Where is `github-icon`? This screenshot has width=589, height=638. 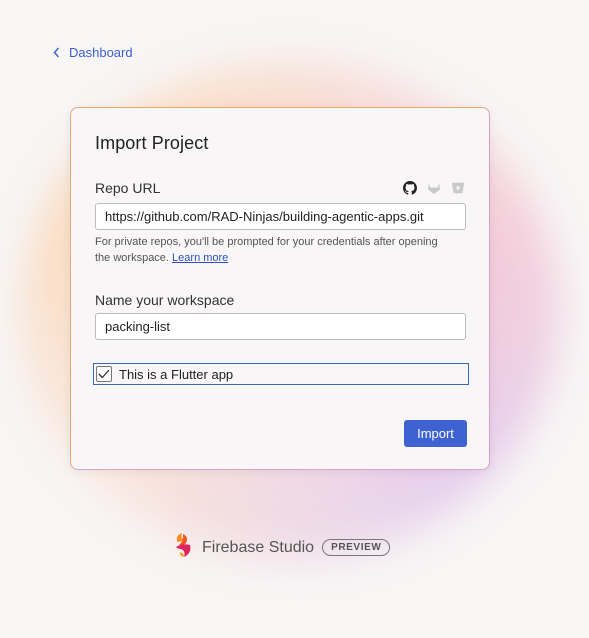 github-icon is located at coordinates (410, 188).